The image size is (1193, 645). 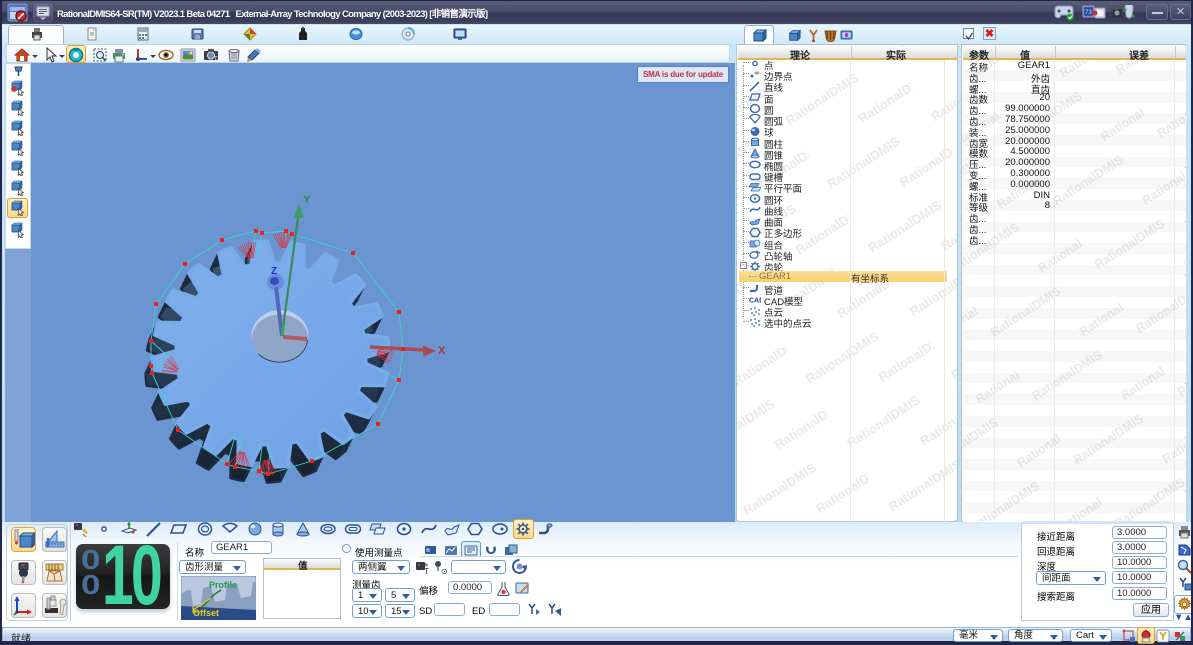 What do you see at coordinates (307, 200) in the screenshot?
I see `svg-text: Y` at bounding box center [307, 200].